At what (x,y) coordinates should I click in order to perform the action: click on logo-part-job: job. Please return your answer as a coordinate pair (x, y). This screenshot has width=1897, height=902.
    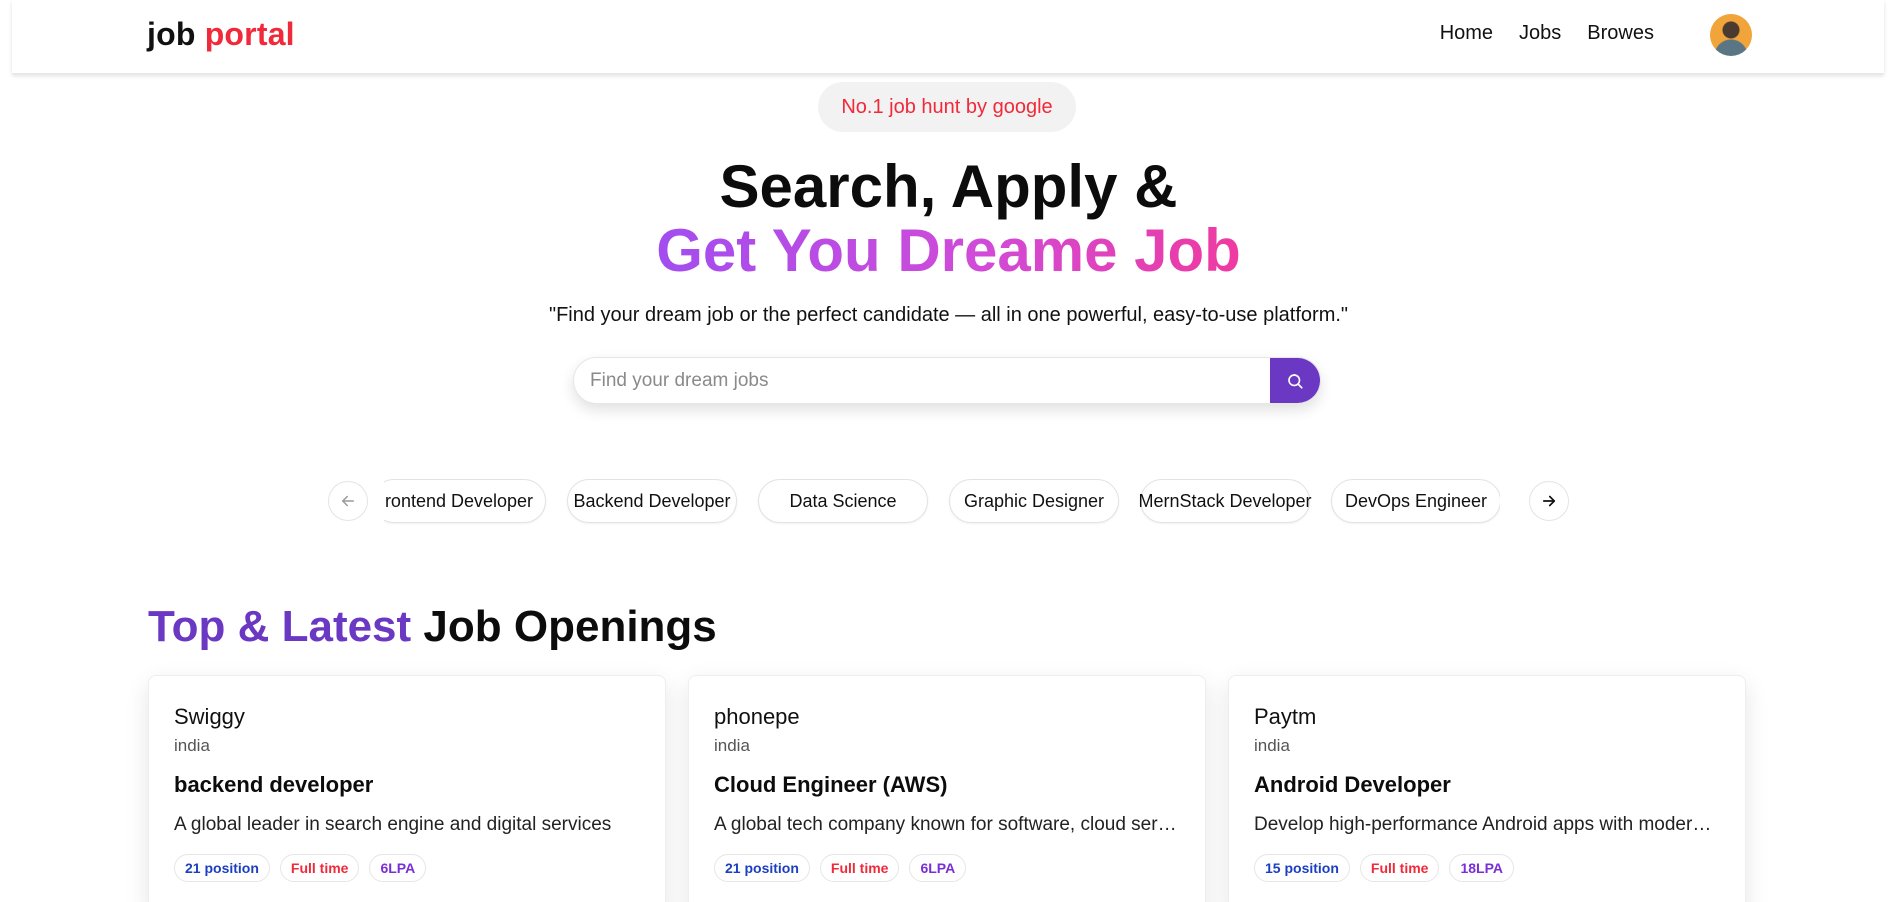
    Looking at the image, I should click on (171, 34).